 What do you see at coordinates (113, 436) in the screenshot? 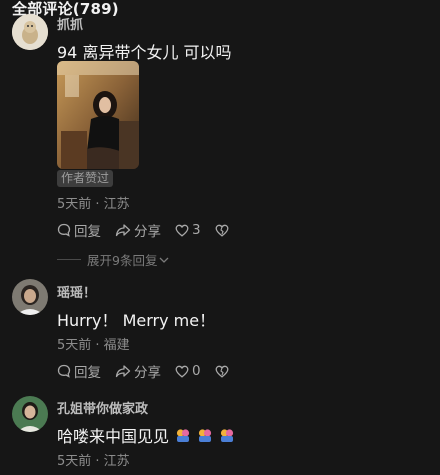
I see `comment-text: 哈喽来中国见见` at bounding box center [113, 436].